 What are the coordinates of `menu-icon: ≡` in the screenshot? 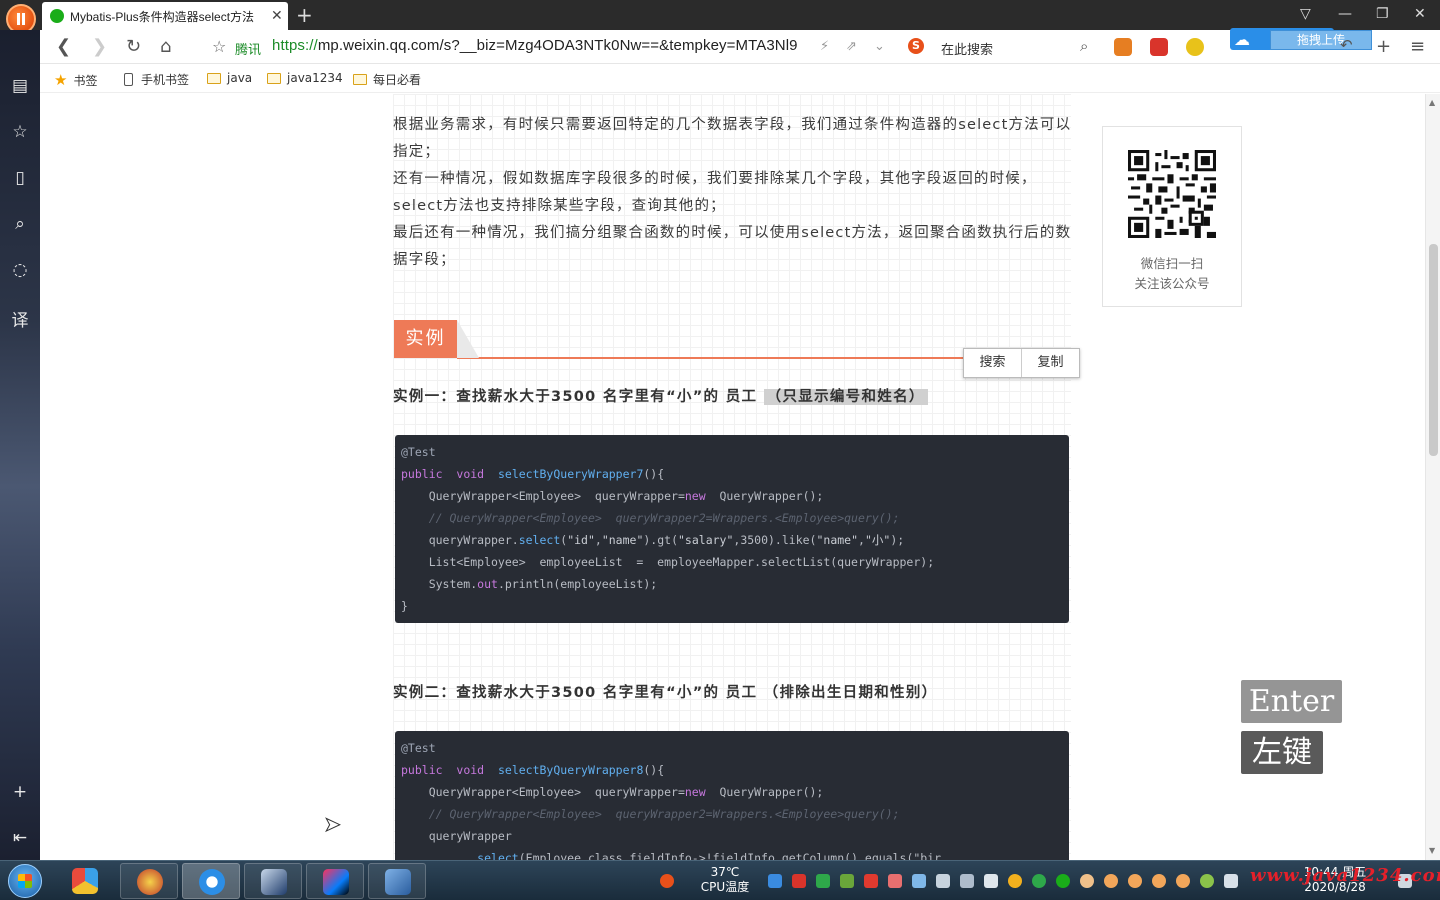 It's located at (1417, 46).